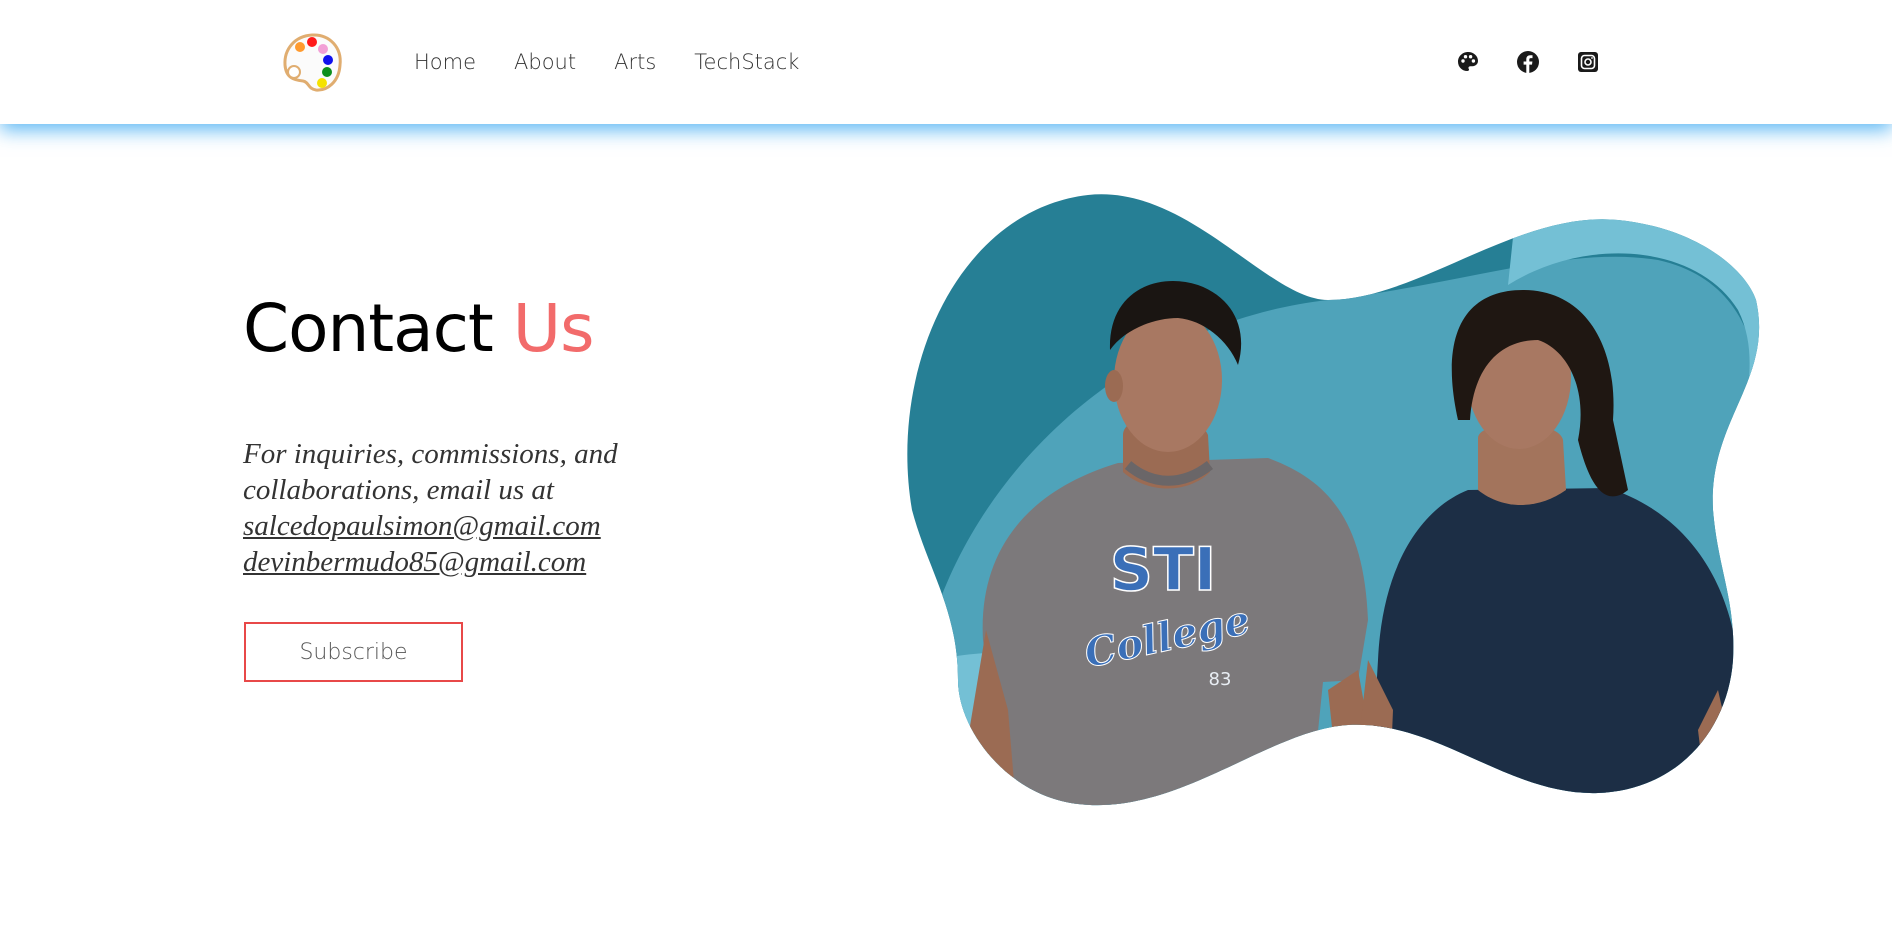  What do you see at coordinates (368, 328) in the screenshot?
I see `contact-heading-main: Contact` at bounding box center [368, 328].